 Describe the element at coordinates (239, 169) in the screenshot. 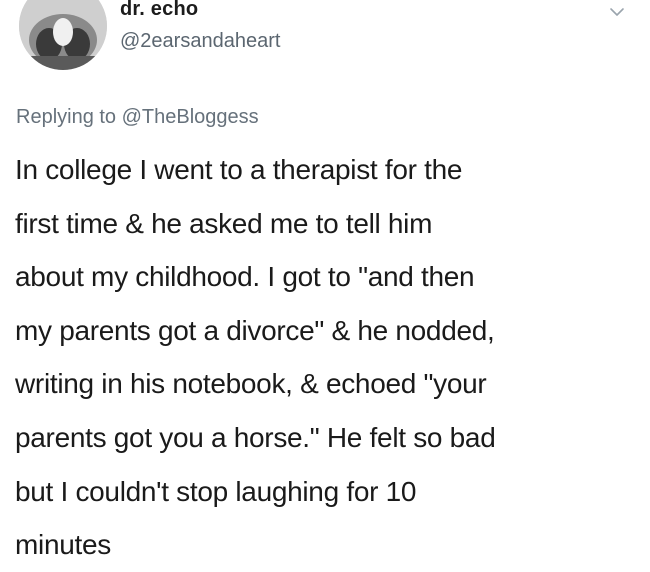

I see `tweet-text-line: In college I went to a therapist for the` at that location.